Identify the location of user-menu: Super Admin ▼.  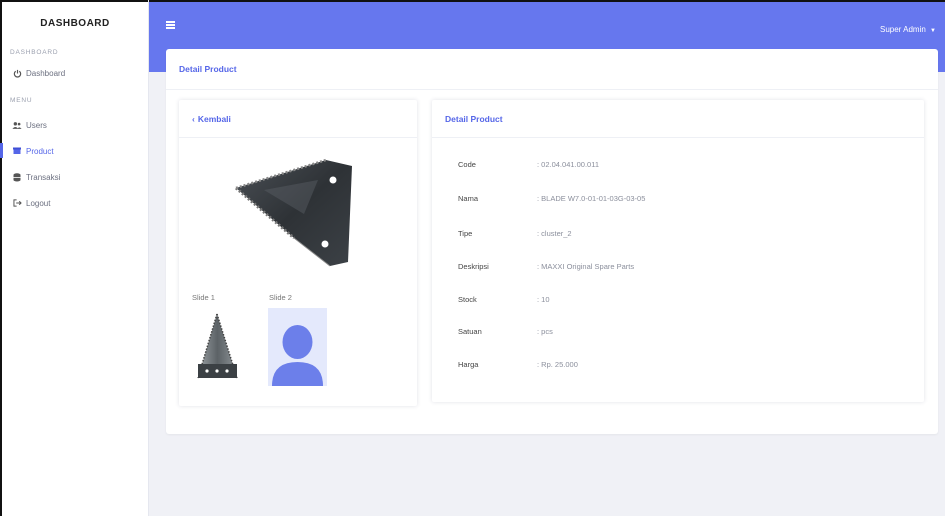
(908, 29).